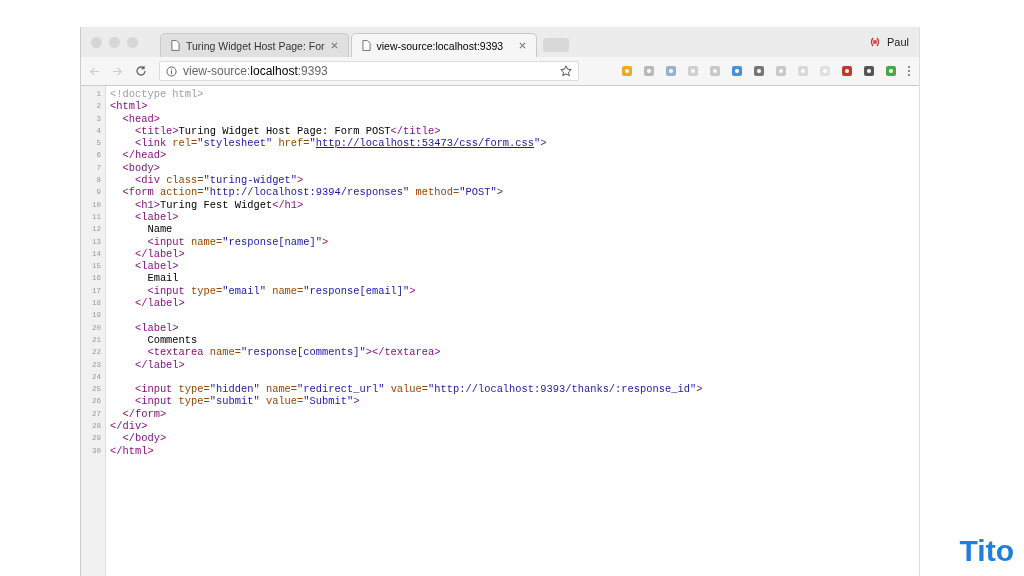 Image resolution: width=1024 pixels, height=576 pixels. Describe the element at coordinates (238, 241) in the screenshot. I see `code-line: <input name="response[name]">` at that location.